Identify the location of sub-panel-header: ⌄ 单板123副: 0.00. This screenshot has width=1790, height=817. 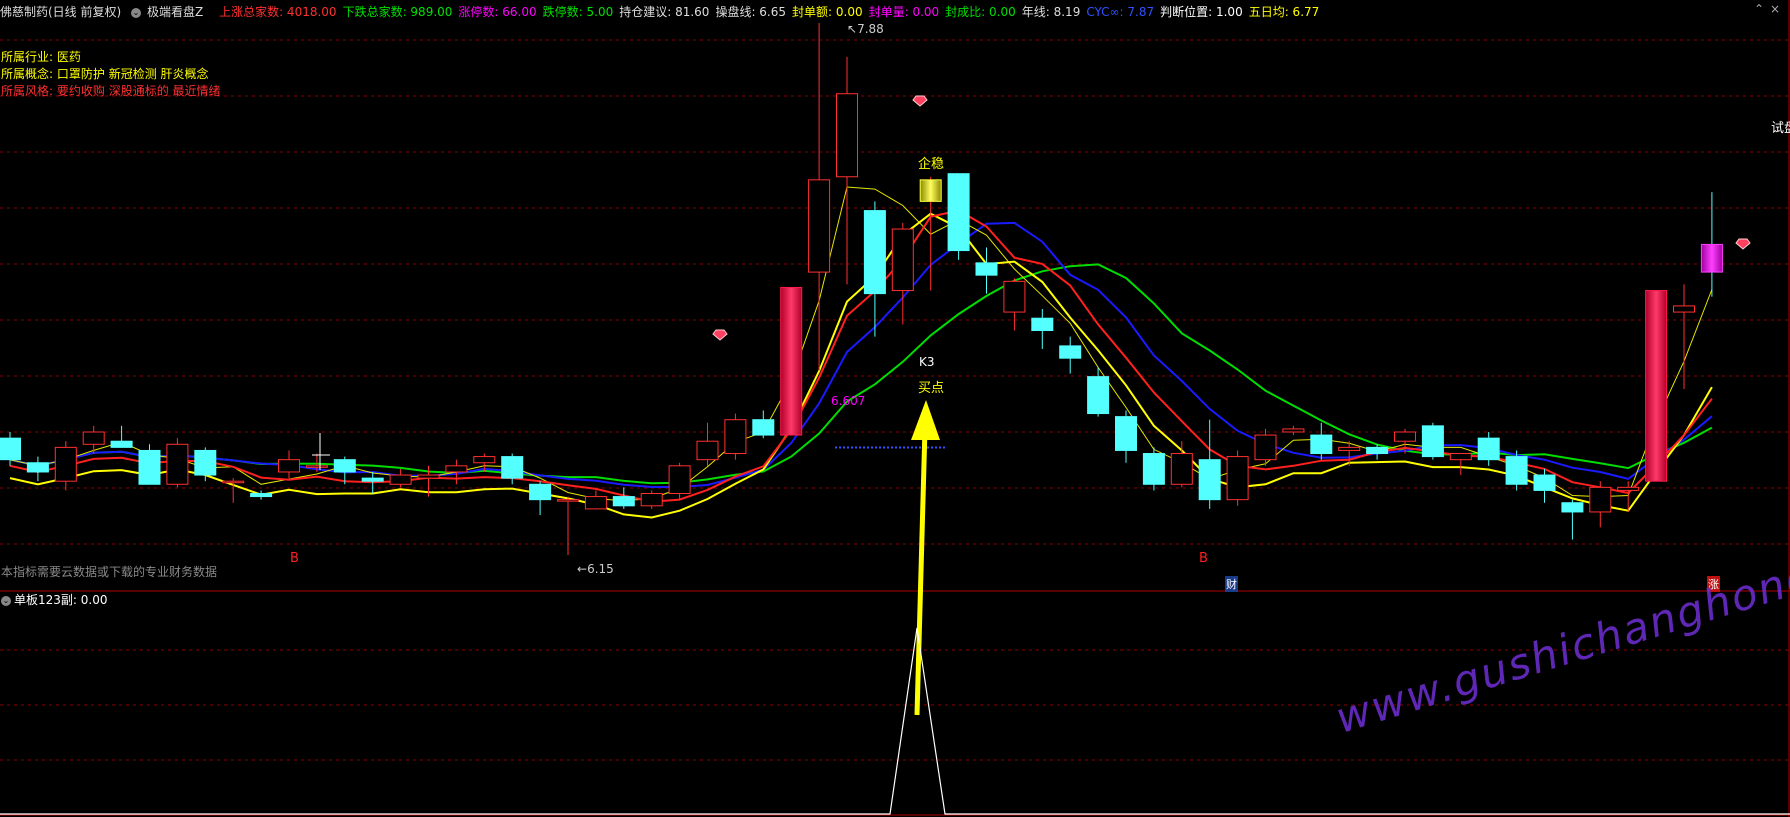
(54, 600).